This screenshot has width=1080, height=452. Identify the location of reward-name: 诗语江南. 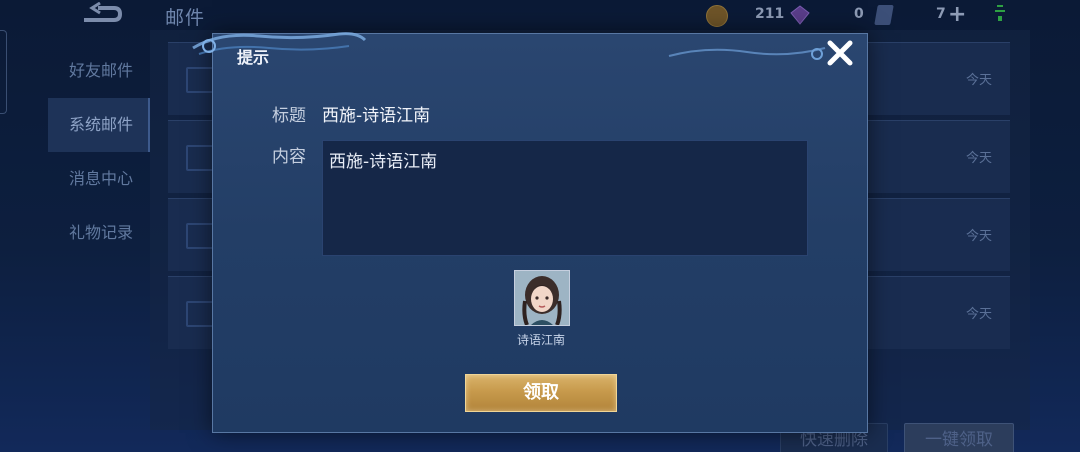
(540, 340).